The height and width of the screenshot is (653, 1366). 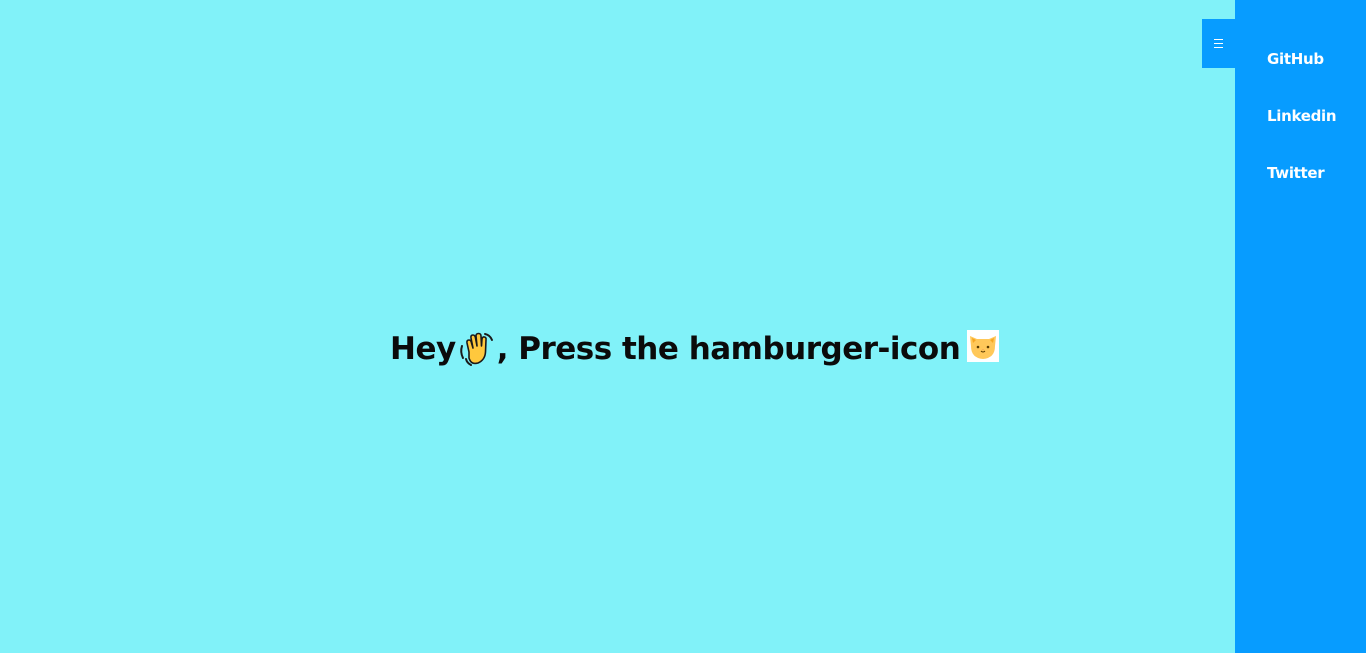 I want to click on hero-text-hey: Hey, so click(x=423, y=348).